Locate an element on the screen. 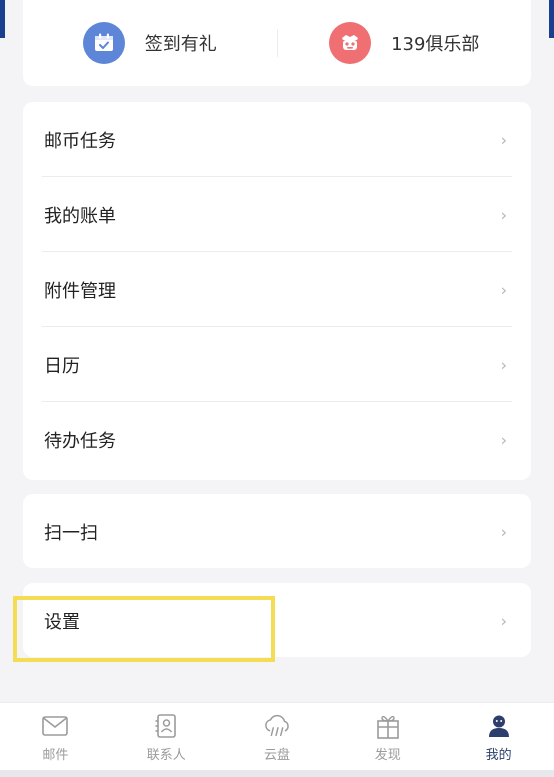 The image size is (554, 777). menu-item-label: 我的账单 is located at coordinates (80, 216).